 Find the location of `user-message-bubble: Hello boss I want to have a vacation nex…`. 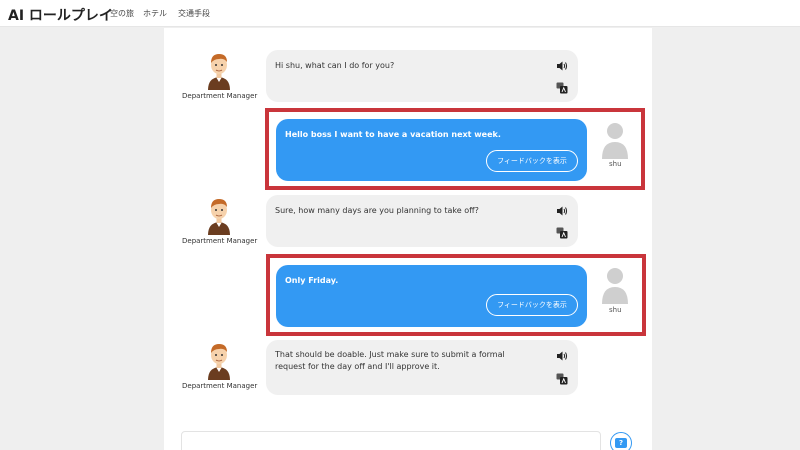

user-message-bubble: Hello boss I want to have a vacation nex… is located at coordinates (431, 150).